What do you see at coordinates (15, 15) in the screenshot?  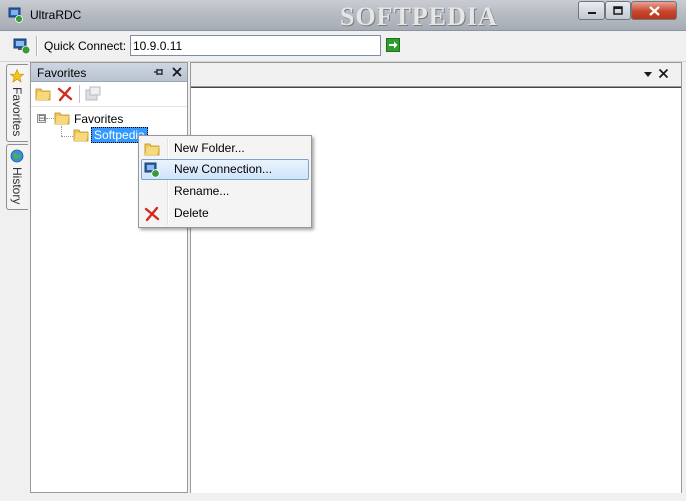 I see `app-icon` at bounding box center [15, 15].